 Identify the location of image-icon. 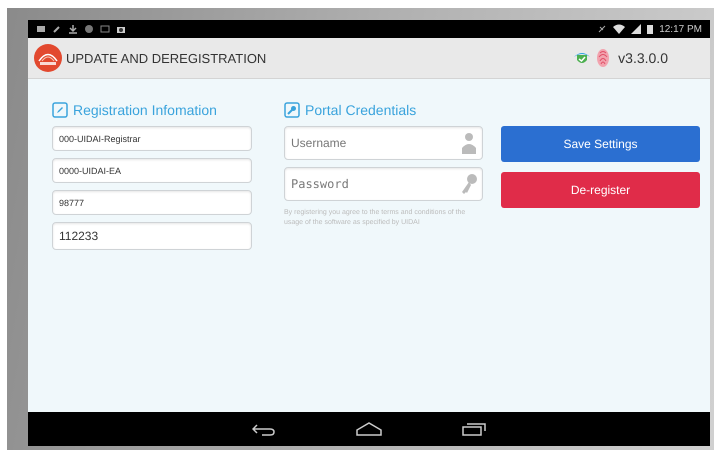
(41, 29).